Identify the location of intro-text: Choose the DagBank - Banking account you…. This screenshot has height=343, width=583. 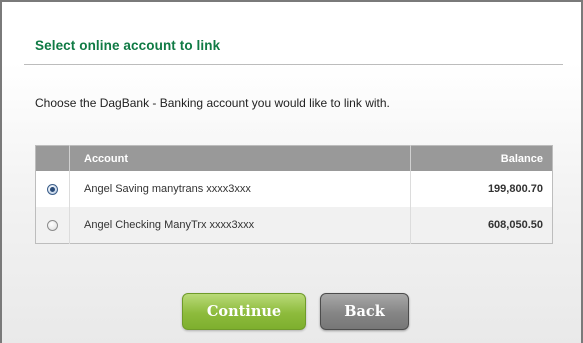
(212, 103).